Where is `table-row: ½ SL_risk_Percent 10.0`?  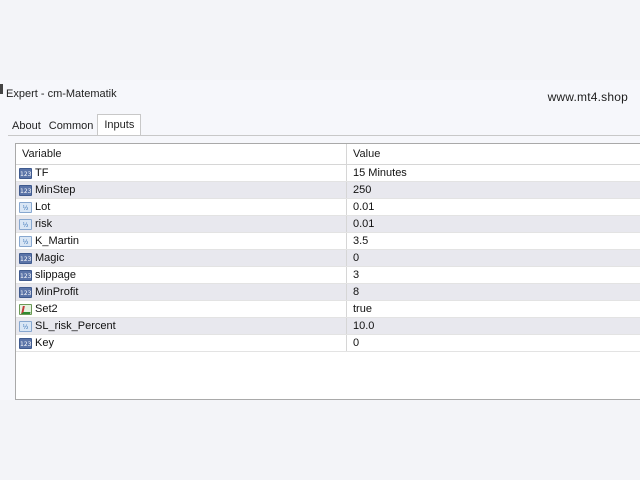
table-row: ½ SL_risk_Percent 10.0 is located at coordinates (328, 326).